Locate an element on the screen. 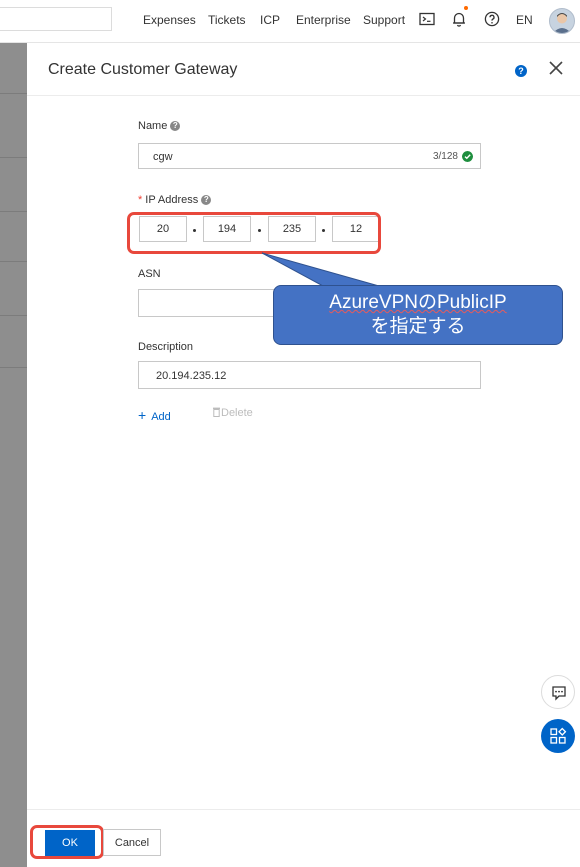 The height and width of the screenshot is (867, 580). ip-help-icon: ? is located at coordinates (206, 200).